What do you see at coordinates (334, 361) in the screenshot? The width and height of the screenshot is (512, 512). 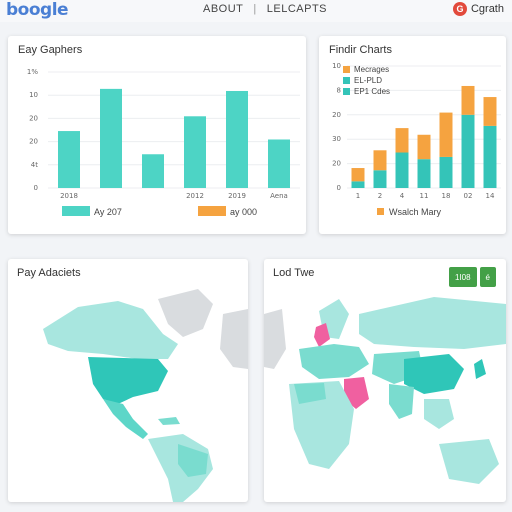 I see `map-region-europe` at bounding box center [334, 361].